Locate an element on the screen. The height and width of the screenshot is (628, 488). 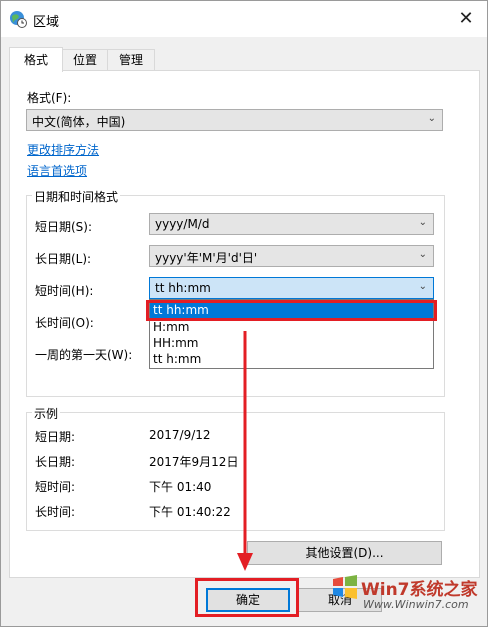
short-time-dropdown-list: tt hh:mm H:mm HH:mm tt h:mm is located at coordinates (291, 334).